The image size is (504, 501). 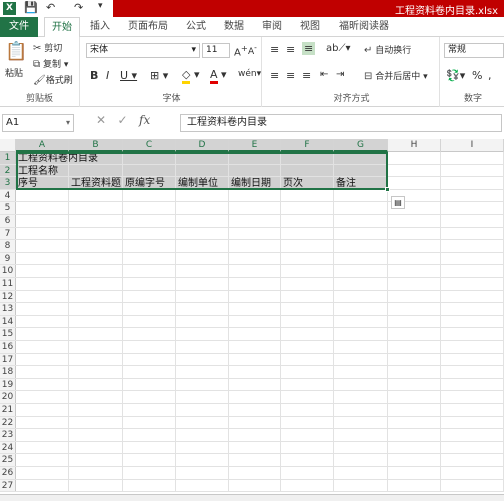 What do you see at coordinates (149, 334) in the screenshot?
I see `cell-c15` at bounding box center [149, 334].